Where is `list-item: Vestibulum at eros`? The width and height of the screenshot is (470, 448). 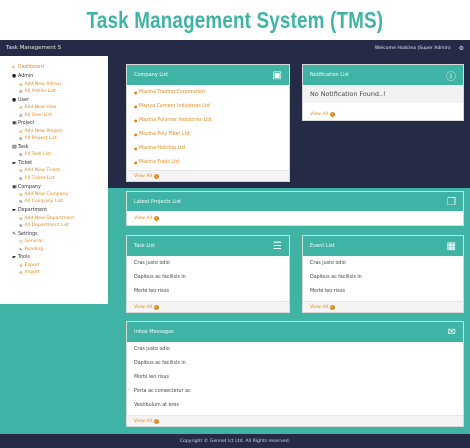 list-item: Vestibulum at eros is located at coordinates (295, 405).